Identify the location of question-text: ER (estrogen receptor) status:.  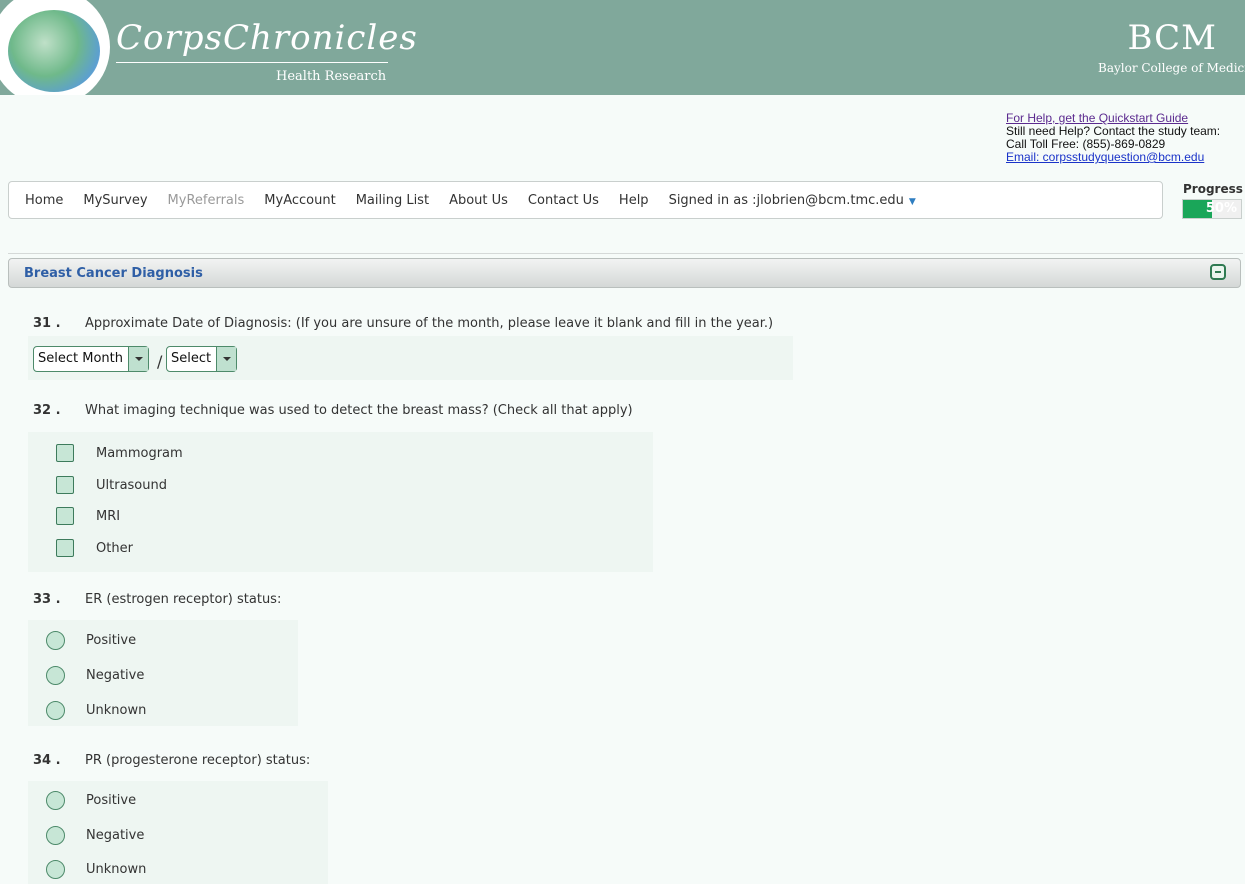
(183, 599).